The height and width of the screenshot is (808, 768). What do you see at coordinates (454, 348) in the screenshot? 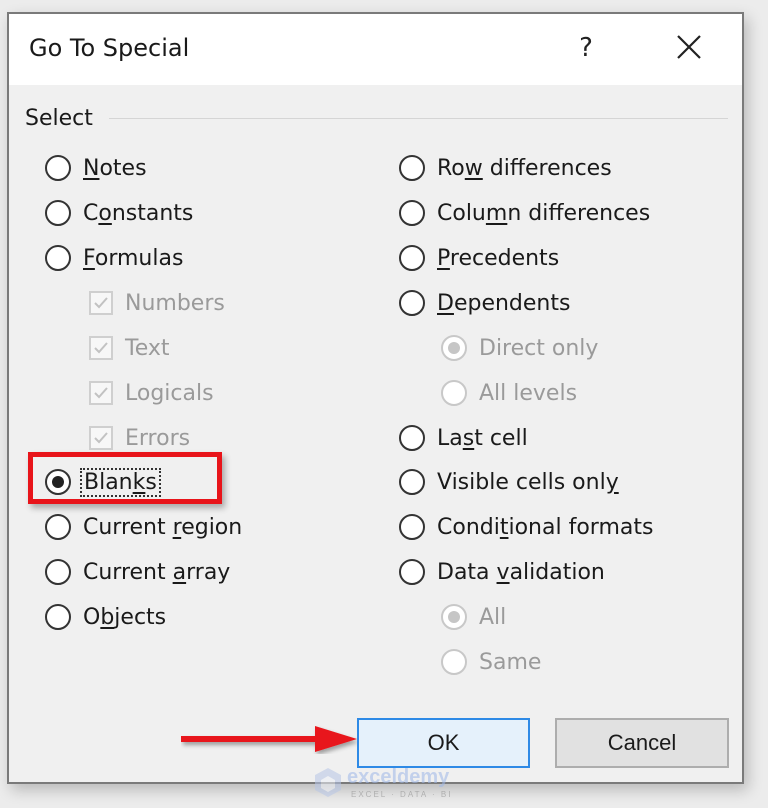
I see `radio-direct-only` at bounding box center [454, 348].